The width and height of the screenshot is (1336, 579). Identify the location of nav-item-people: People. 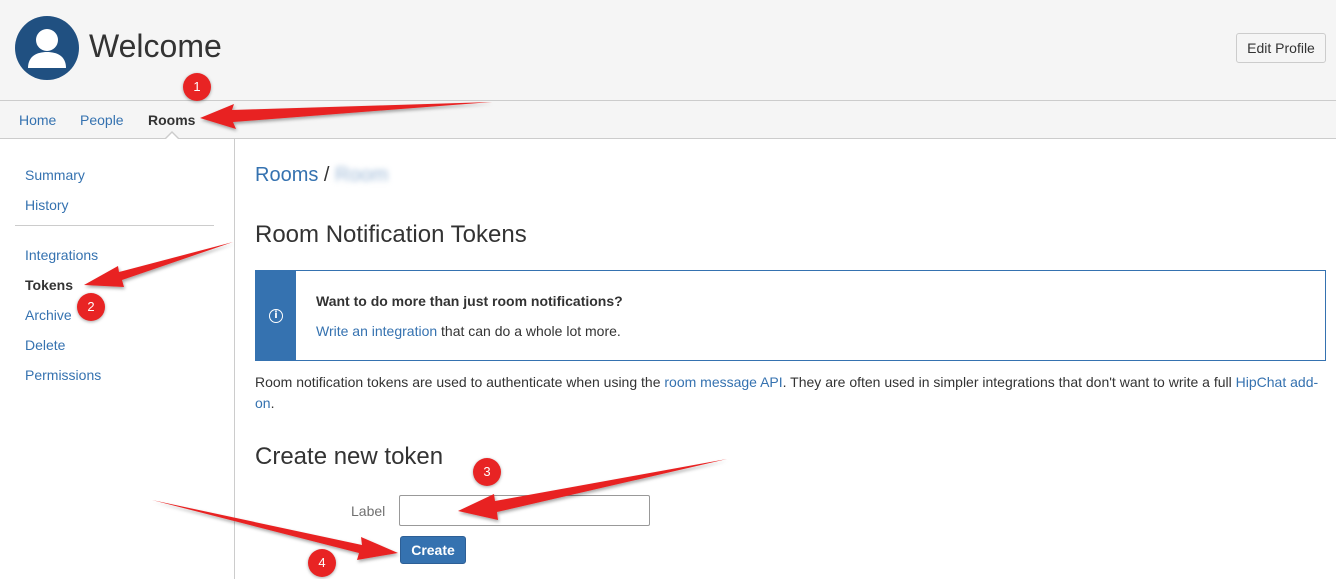
(102, 120).